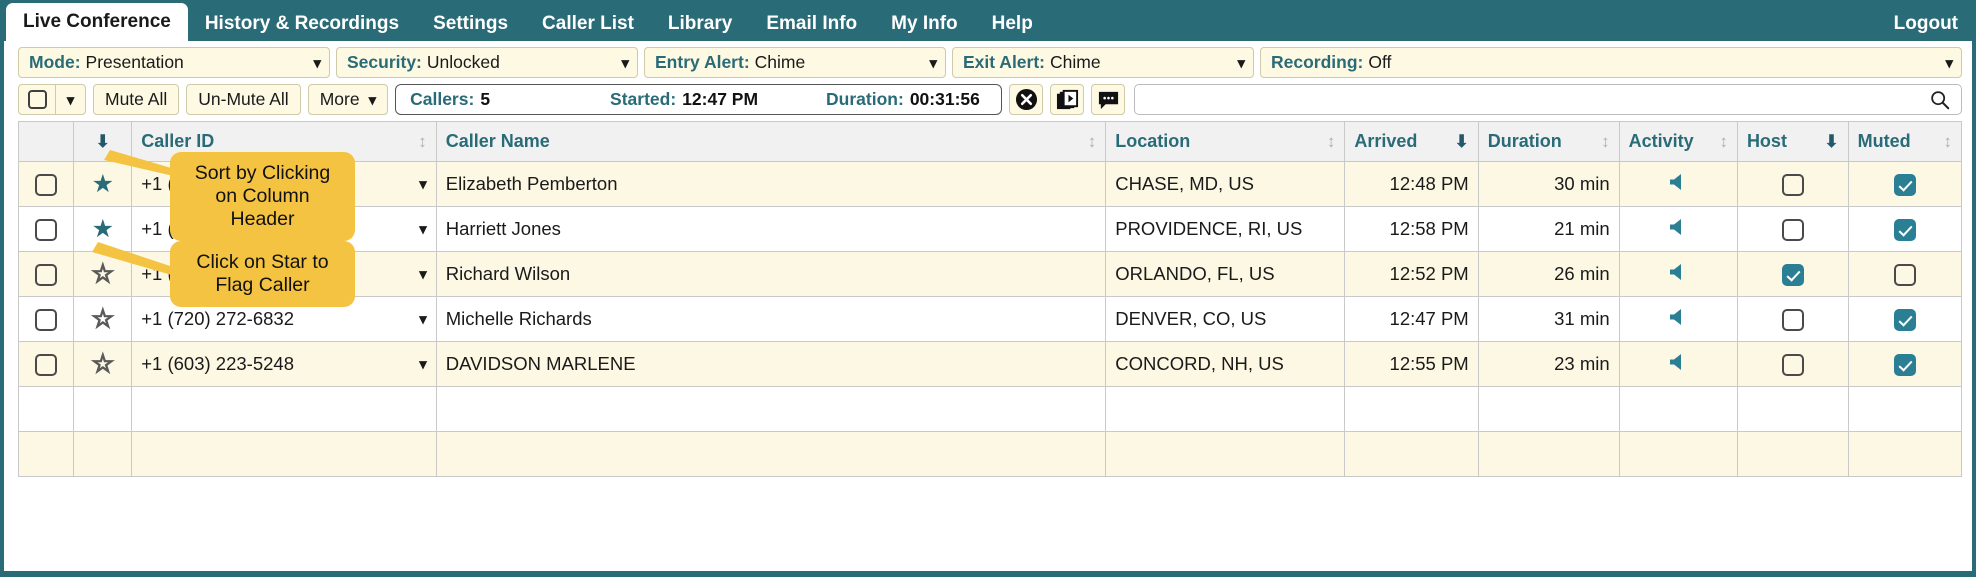 The height and width of the screenshot is (577, 1976). Describe the element at coordinates (1792, 141) in the screenshot. I see `col-header-host: Host ⬇` at that location.